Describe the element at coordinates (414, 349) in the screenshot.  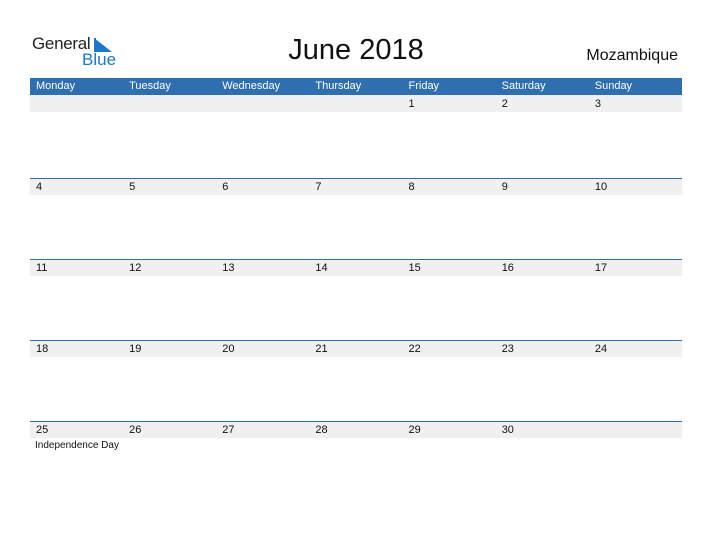
I see `day-number: 22` at that location.